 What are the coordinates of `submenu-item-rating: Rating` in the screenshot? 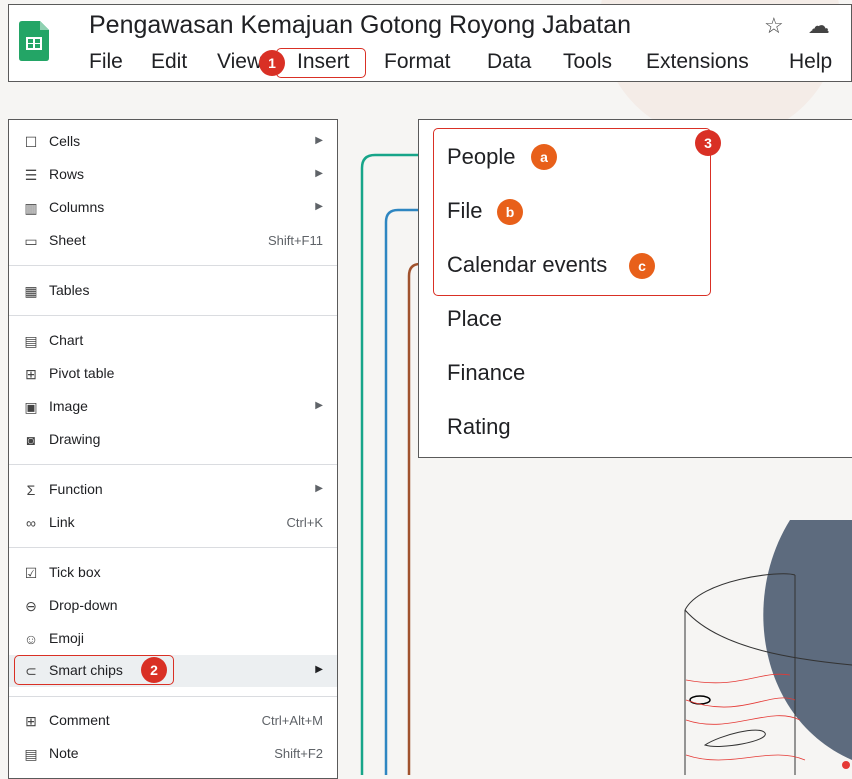 It's located at (479, 427).